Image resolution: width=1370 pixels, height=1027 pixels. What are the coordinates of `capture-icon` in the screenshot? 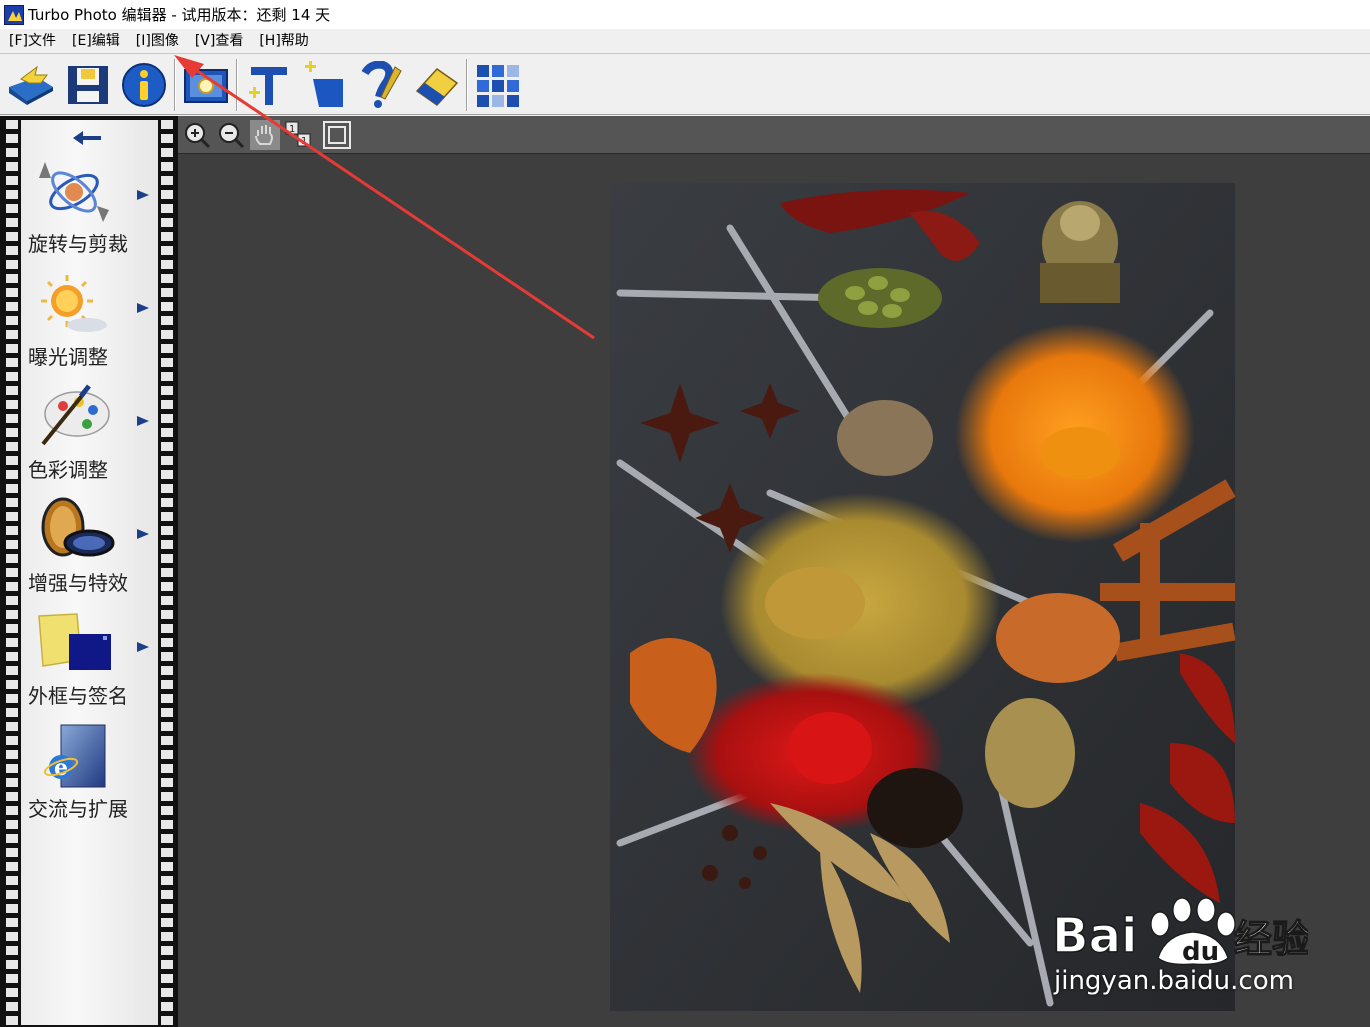 It's located at (206, 85).